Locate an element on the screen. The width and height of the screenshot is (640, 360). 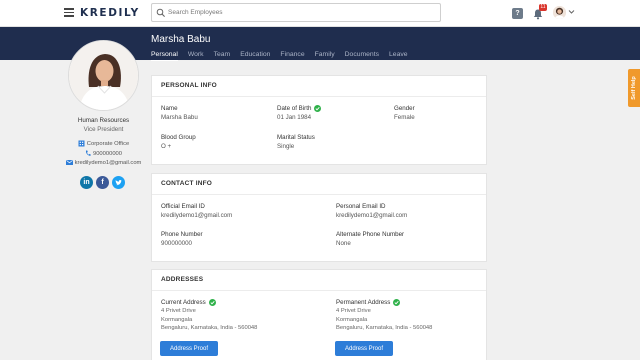
search-input is located at coordinates (298, 12).